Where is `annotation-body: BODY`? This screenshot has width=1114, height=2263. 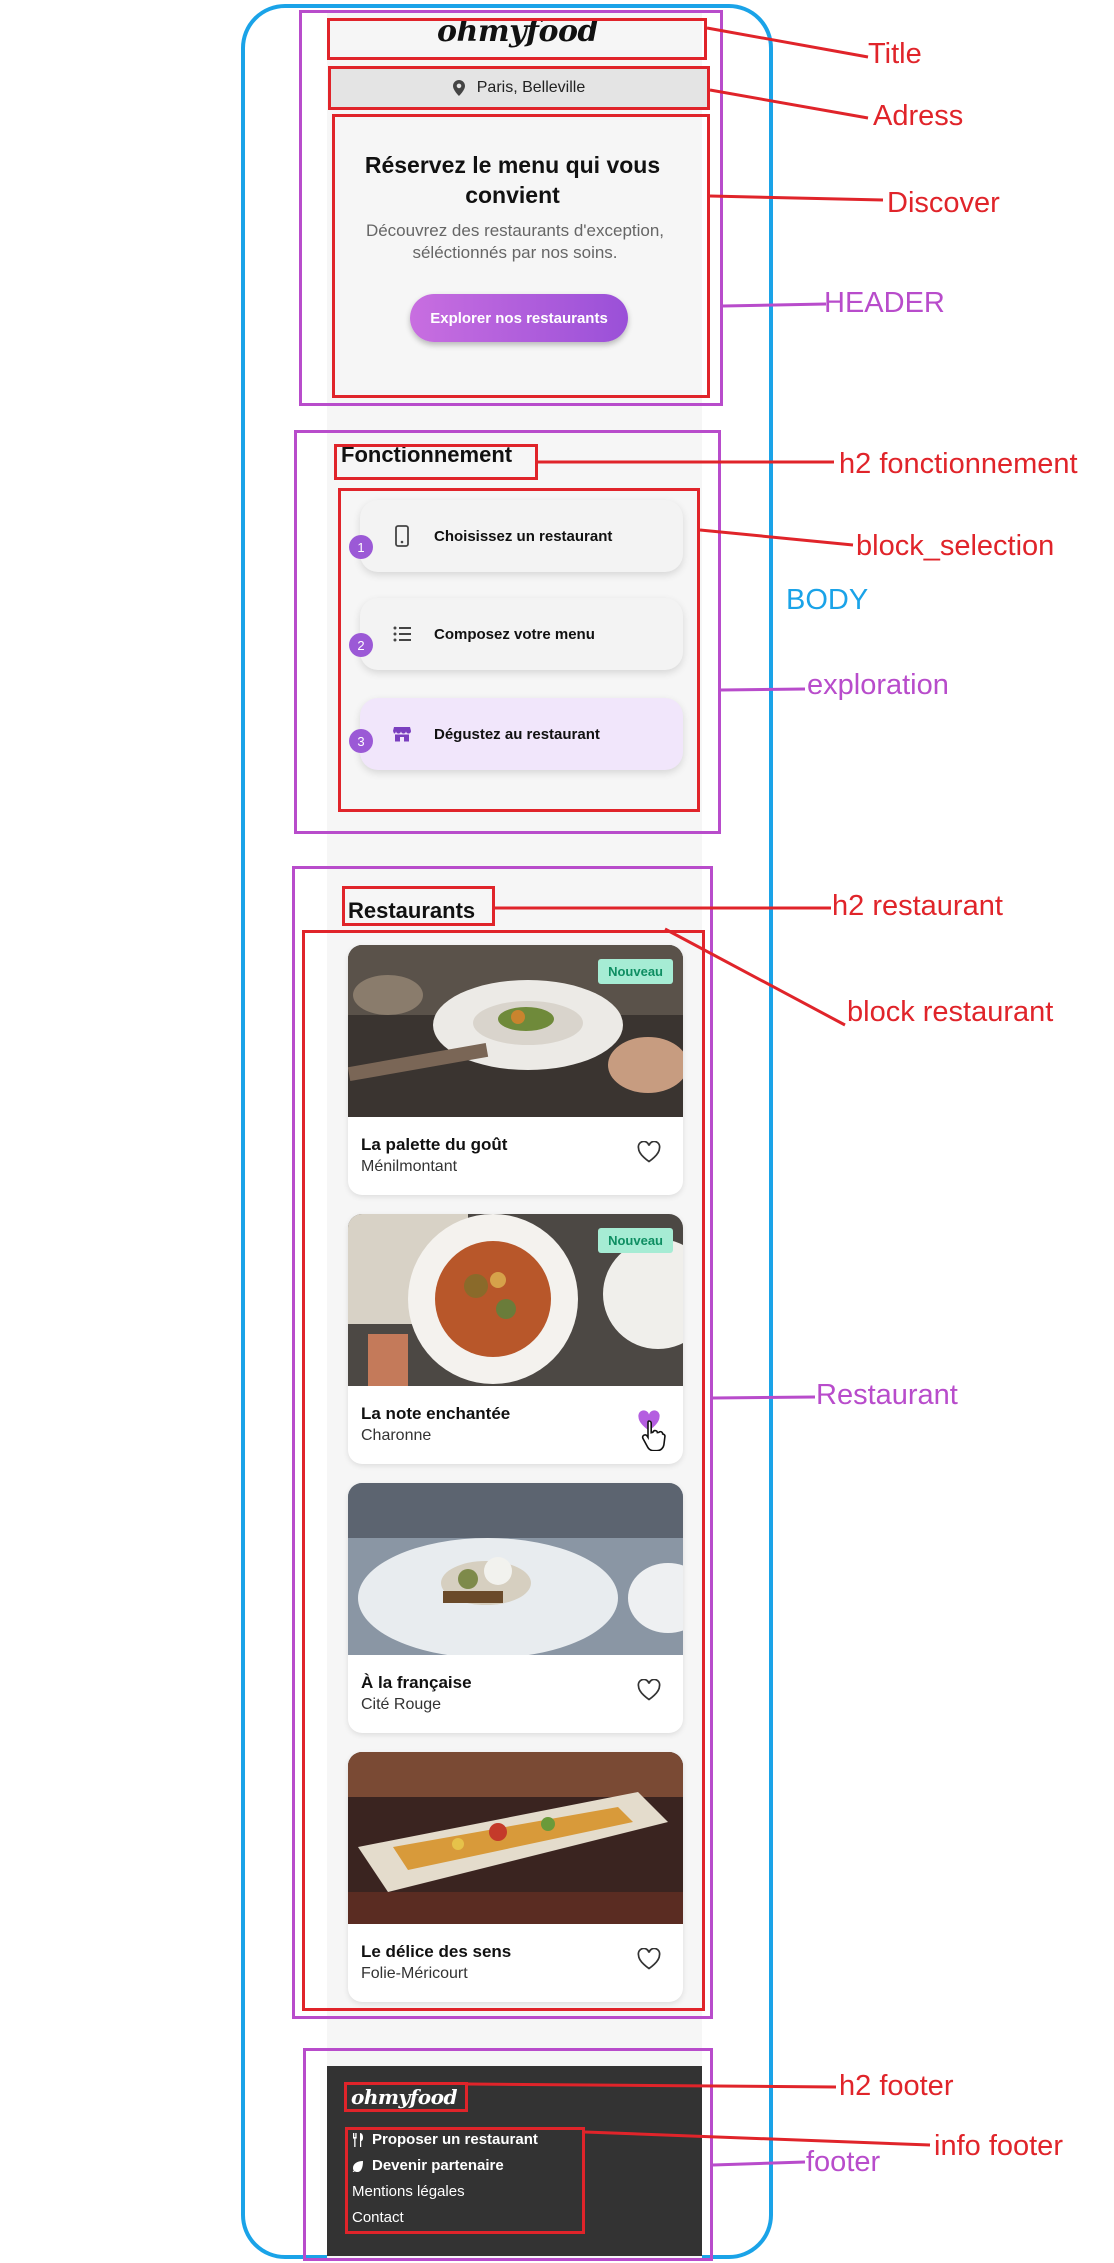
annotation-body: BODY is located at coordinates (827, 600).